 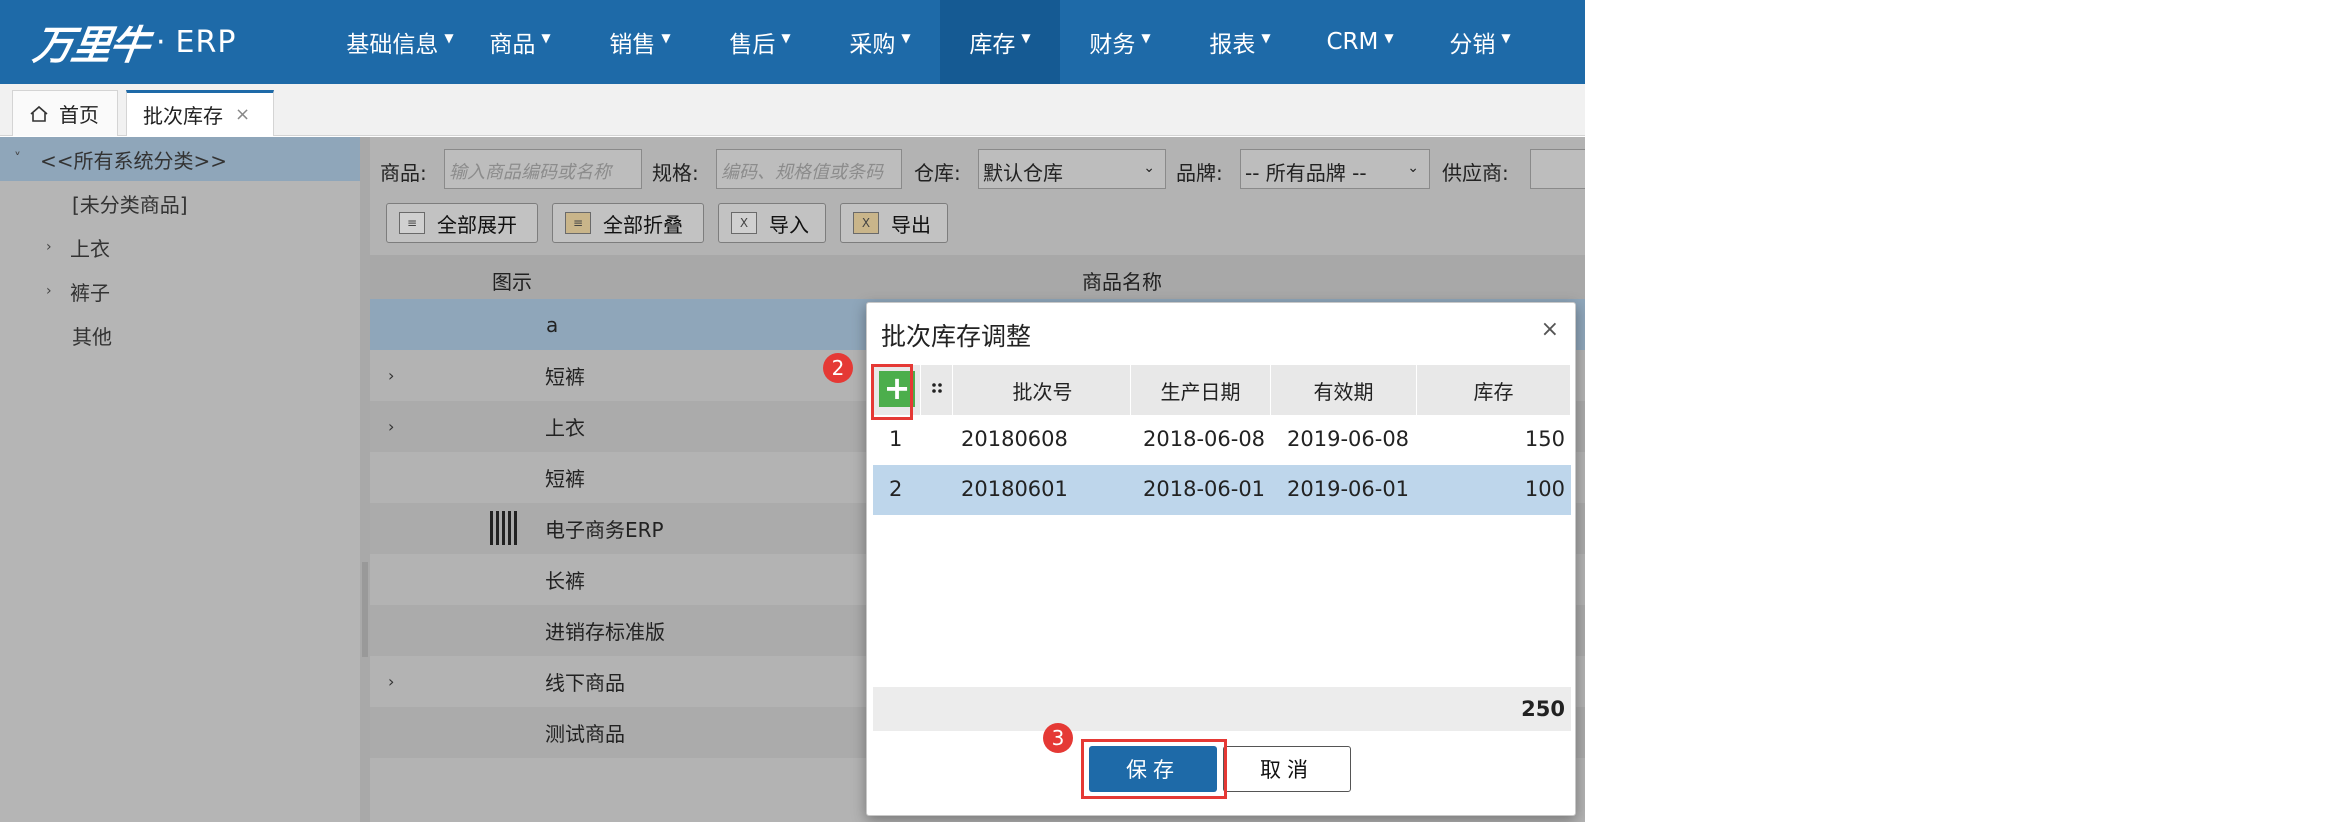 What do you see at coordinates (744, 223) in the screenshot?
I see `excel-import-icon: X` at bounding box center [744, 223].